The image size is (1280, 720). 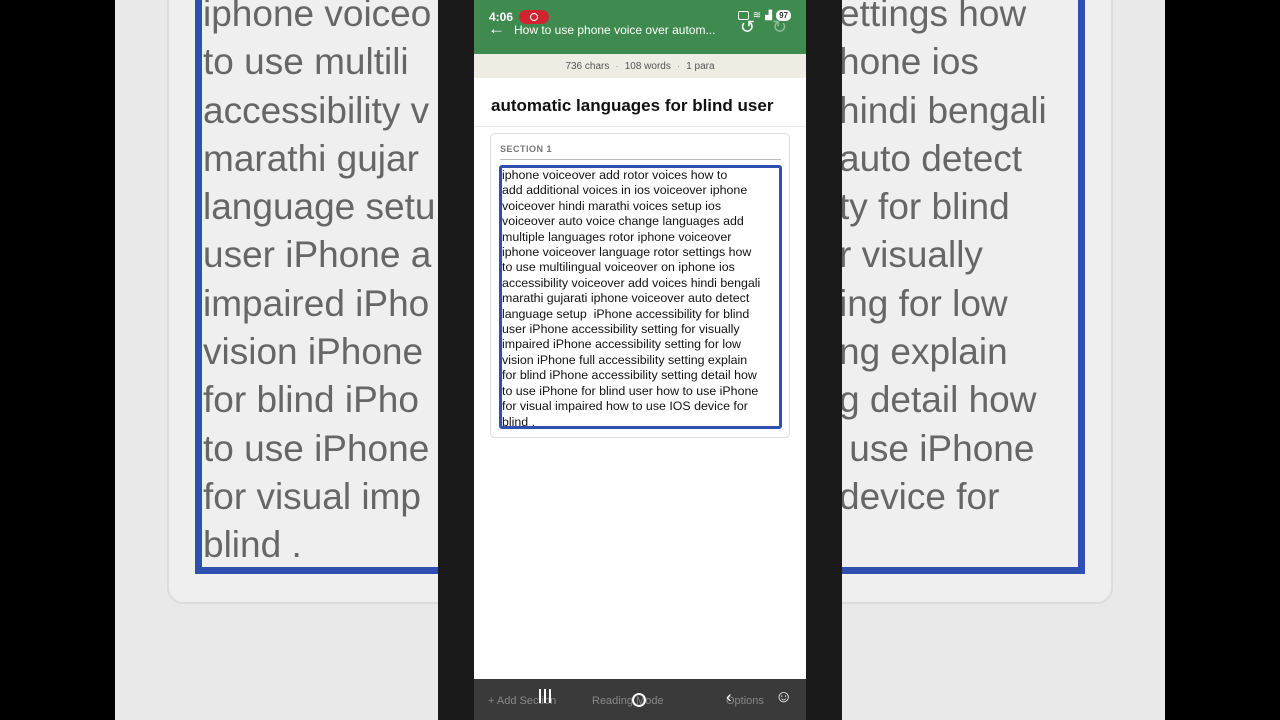 What do you see at coordinates (587, 66) in the screenshot?
I see `char-count: 736 chars` at bounding box center [587, 66].